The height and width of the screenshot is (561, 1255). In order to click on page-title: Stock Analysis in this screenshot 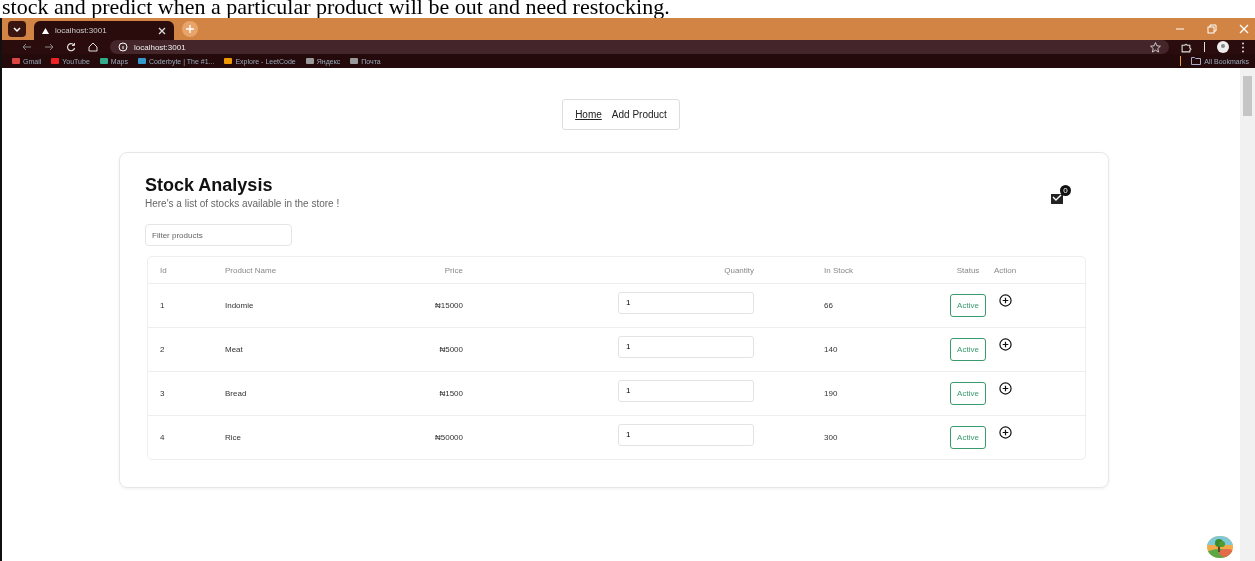, I will do `click(209, 185)`.